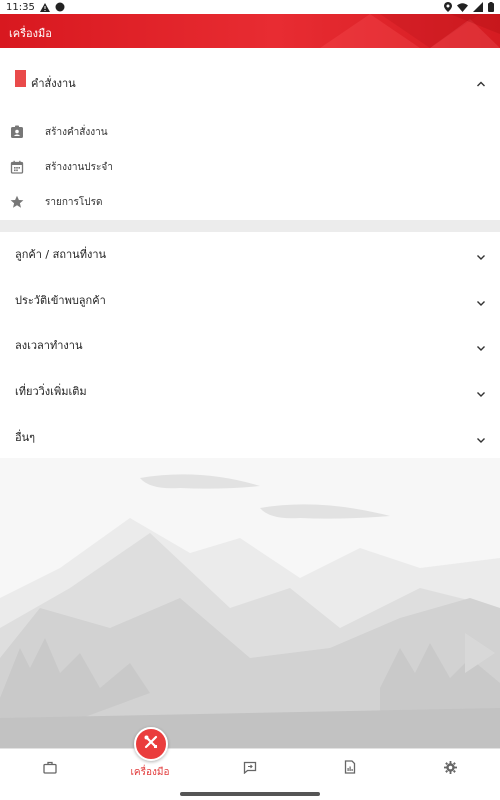 This screenshot has width=500, height=800. I want to click on message-icon, so click(250, 768).